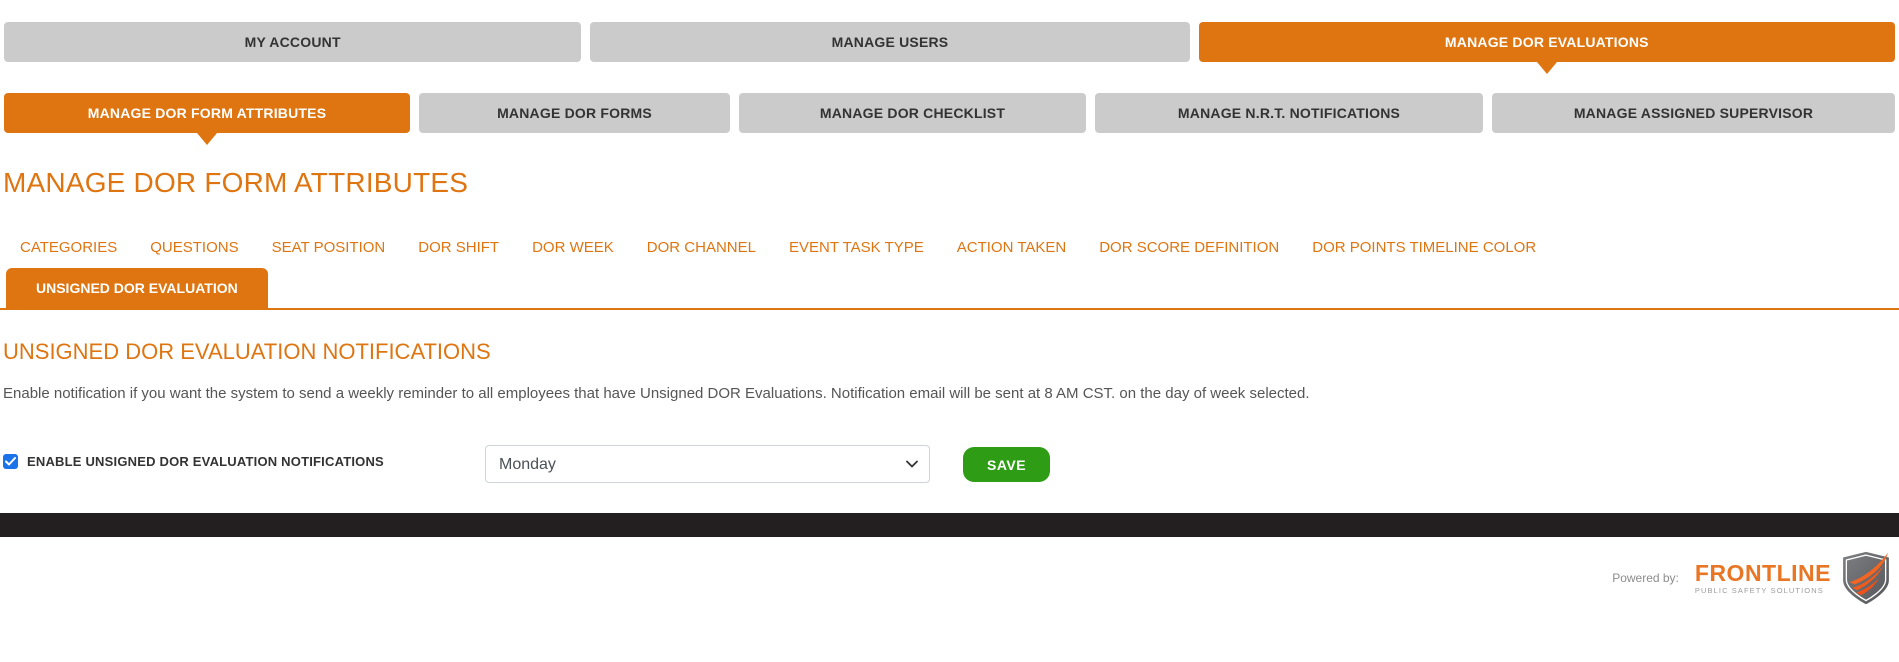 This screenshot has height=662, width=1899. I want to click on page-title: MANAGE DOR FORM ATTRIBUTES, so click(236, 182).